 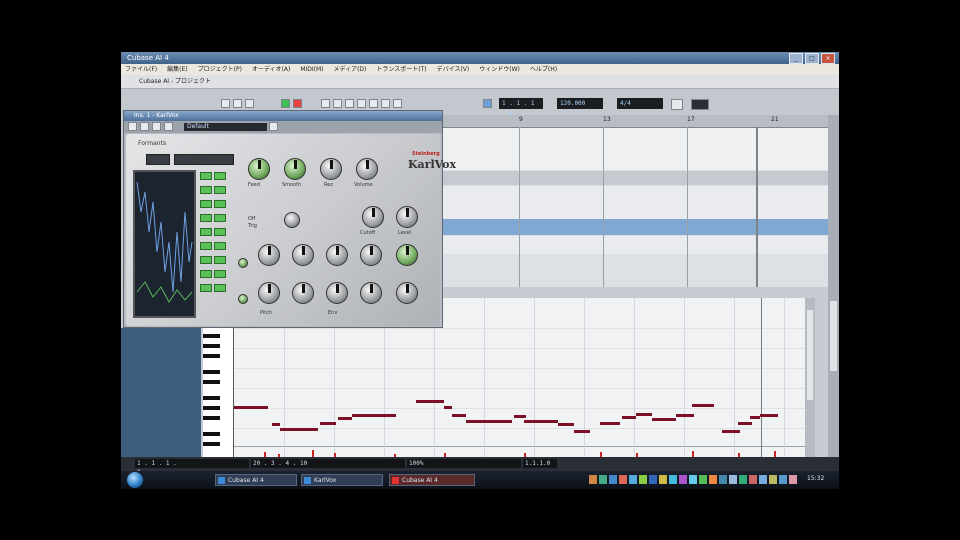 I want to click on mode-selector: Off Trig, so click(x=252, y=223).